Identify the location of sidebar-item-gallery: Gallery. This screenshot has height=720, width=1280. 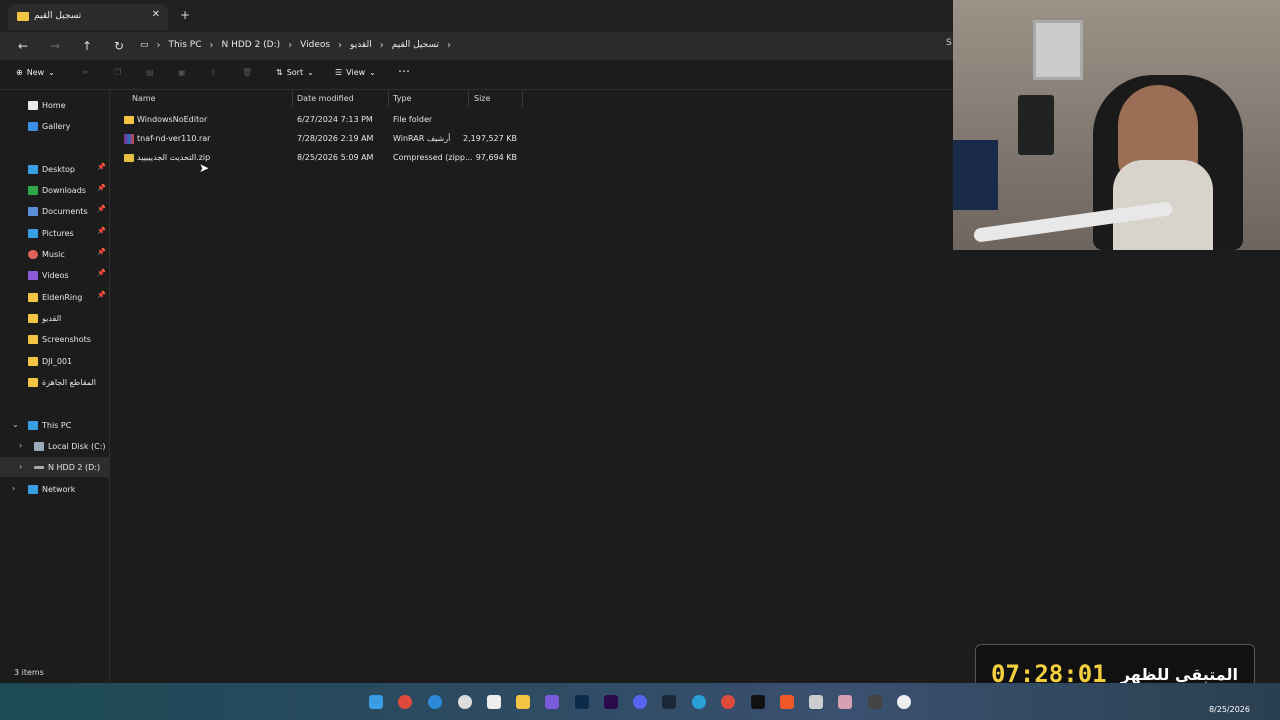
(55, 126).